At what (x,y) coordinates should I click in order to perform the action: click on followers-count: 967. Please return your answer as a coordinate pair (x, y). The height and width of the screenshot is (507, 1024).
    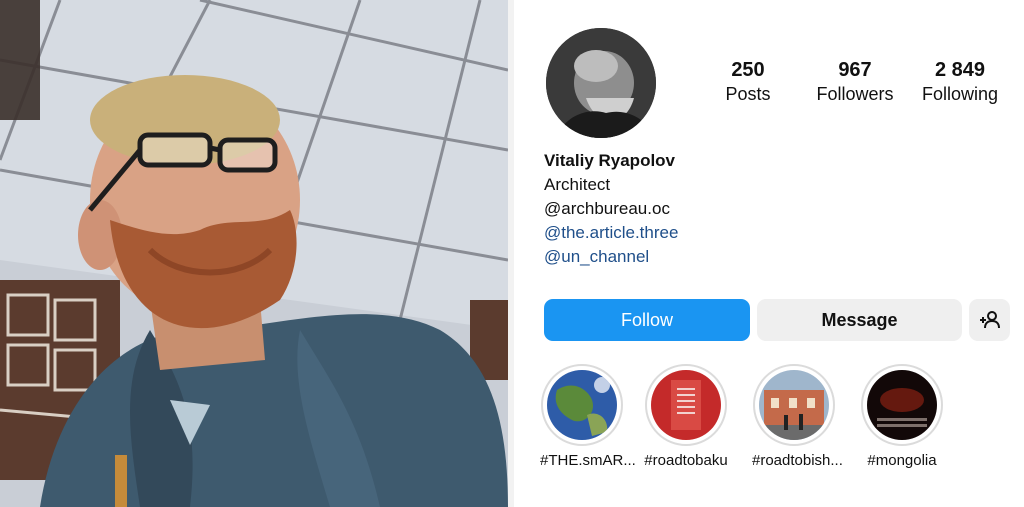
    Looking at the image, I should click on (855, 70).